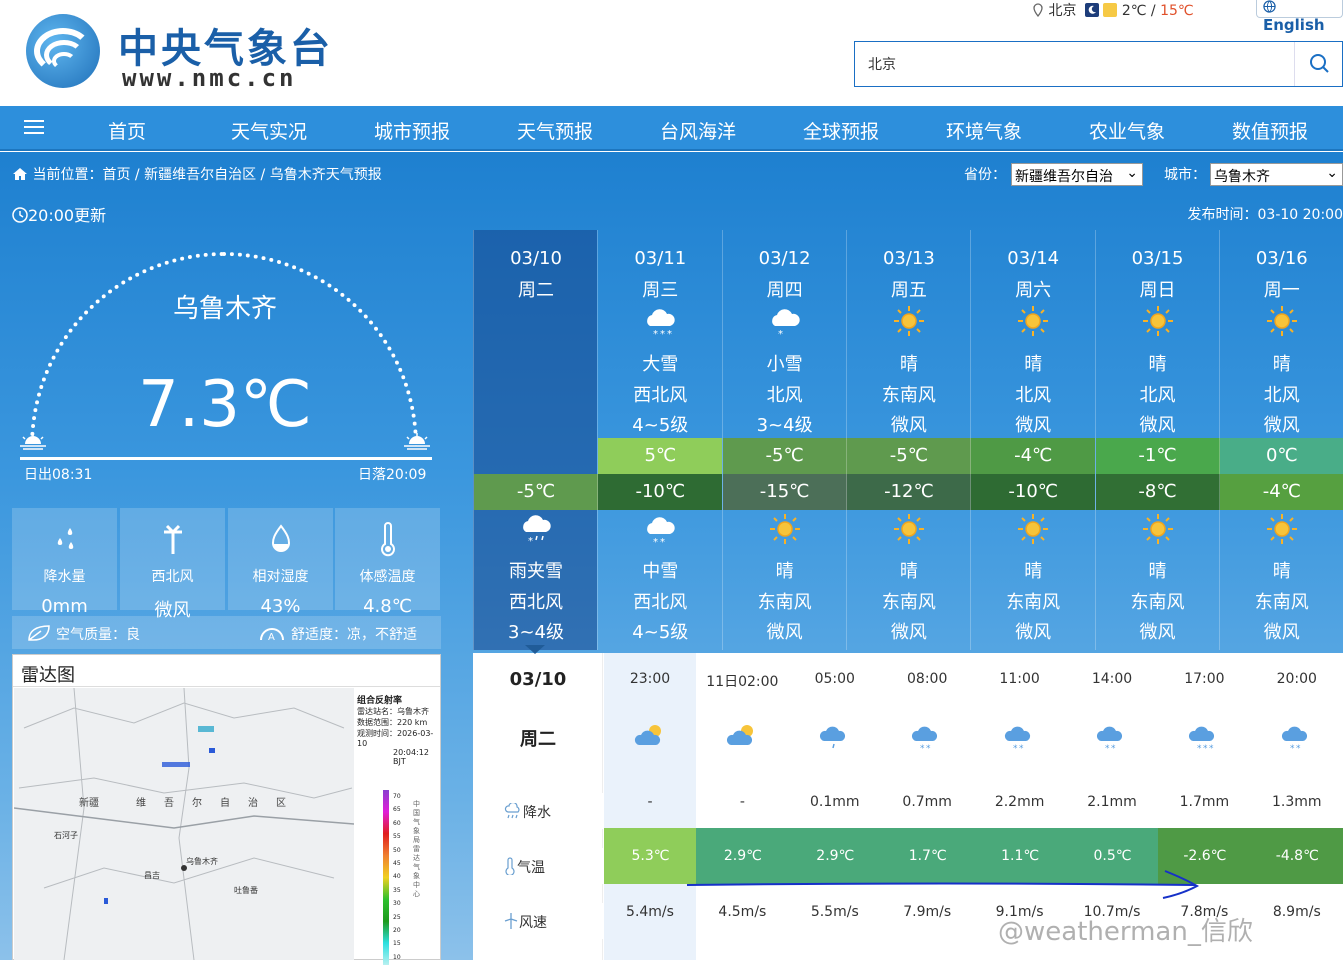 Image resolution: width=1343 pixels, height=970 pixels. I want to click on province-select: 新疆维吾尔自治 ⌄, so click(1077, 174).